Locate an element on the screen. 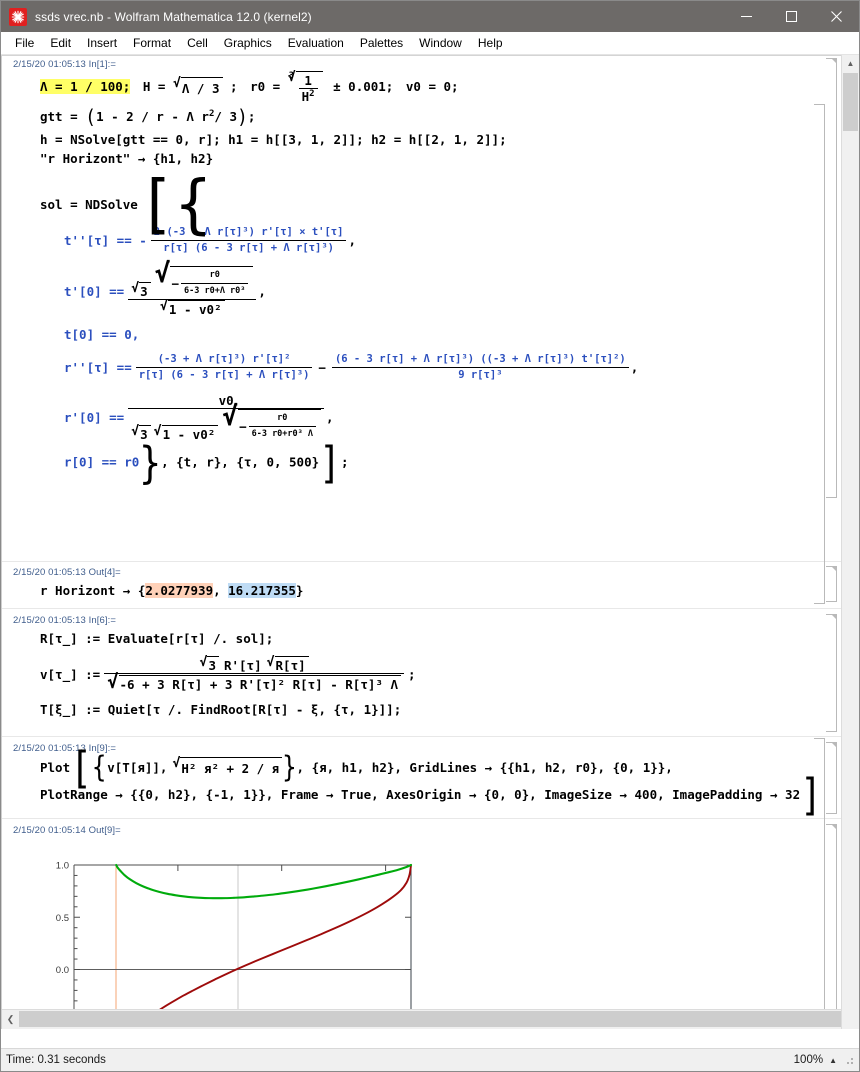 Image resolution: width=860 pixels, height=1072 pixels. maximize-button is located at coordinates (791, 16).